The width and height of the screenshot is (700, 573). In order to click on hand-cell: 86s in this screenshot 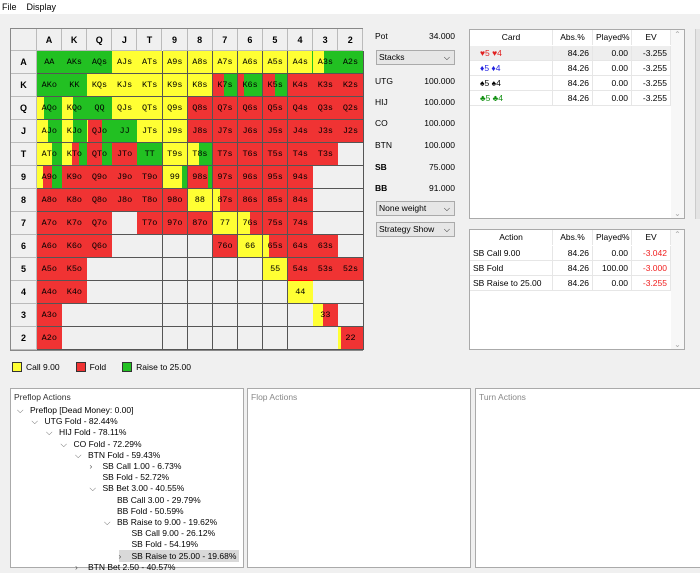, I will do `click(250, 200)`.